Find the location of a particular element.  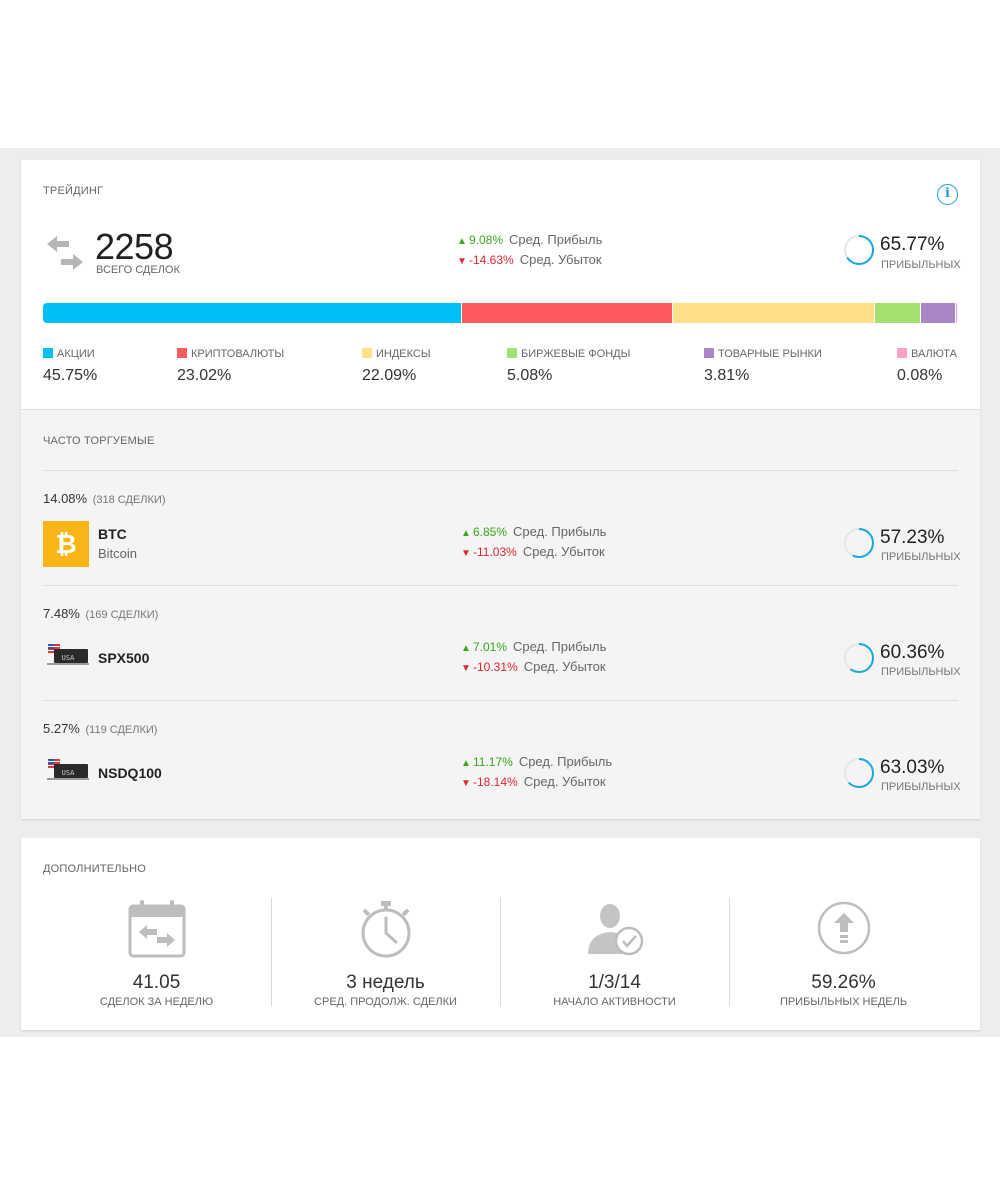

avg-loss-value: -14.63% is located at coordinates (491, 260).